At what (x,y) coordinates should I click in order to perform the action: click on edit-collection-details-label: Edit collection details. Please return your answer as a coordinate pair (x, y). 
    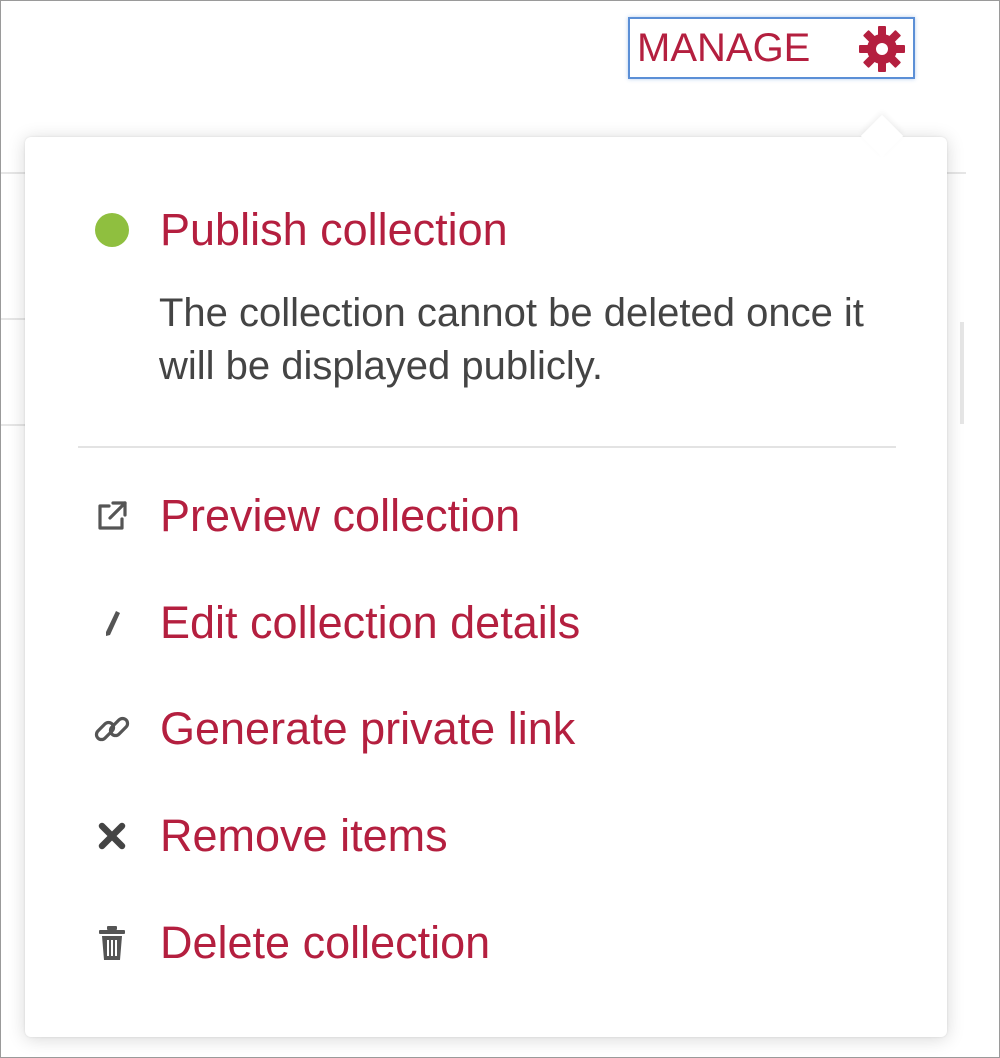
    Looking at the image, I should click on (370, 622).